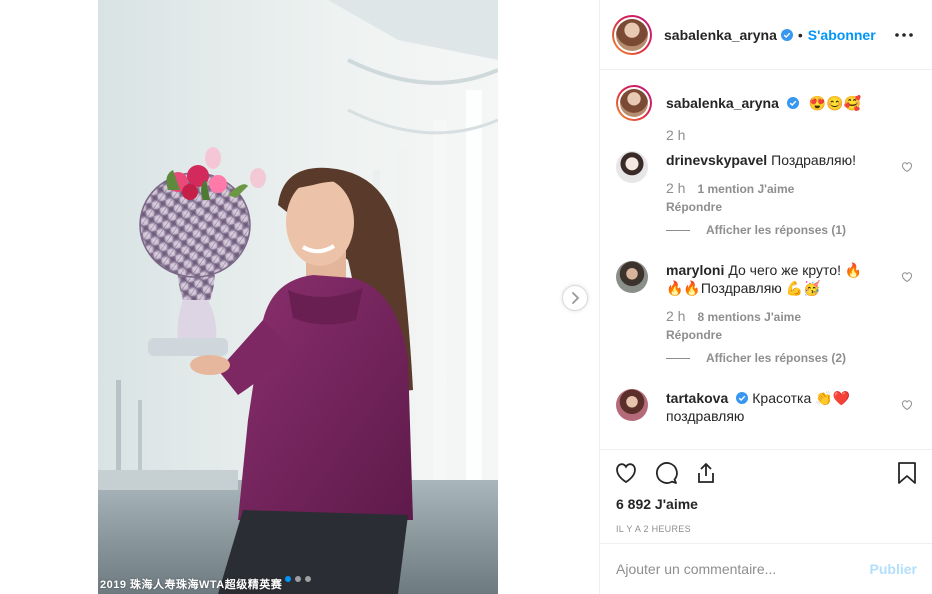 The image size is (932, 594). I want to click on more-options-icon, so click(904, 34).